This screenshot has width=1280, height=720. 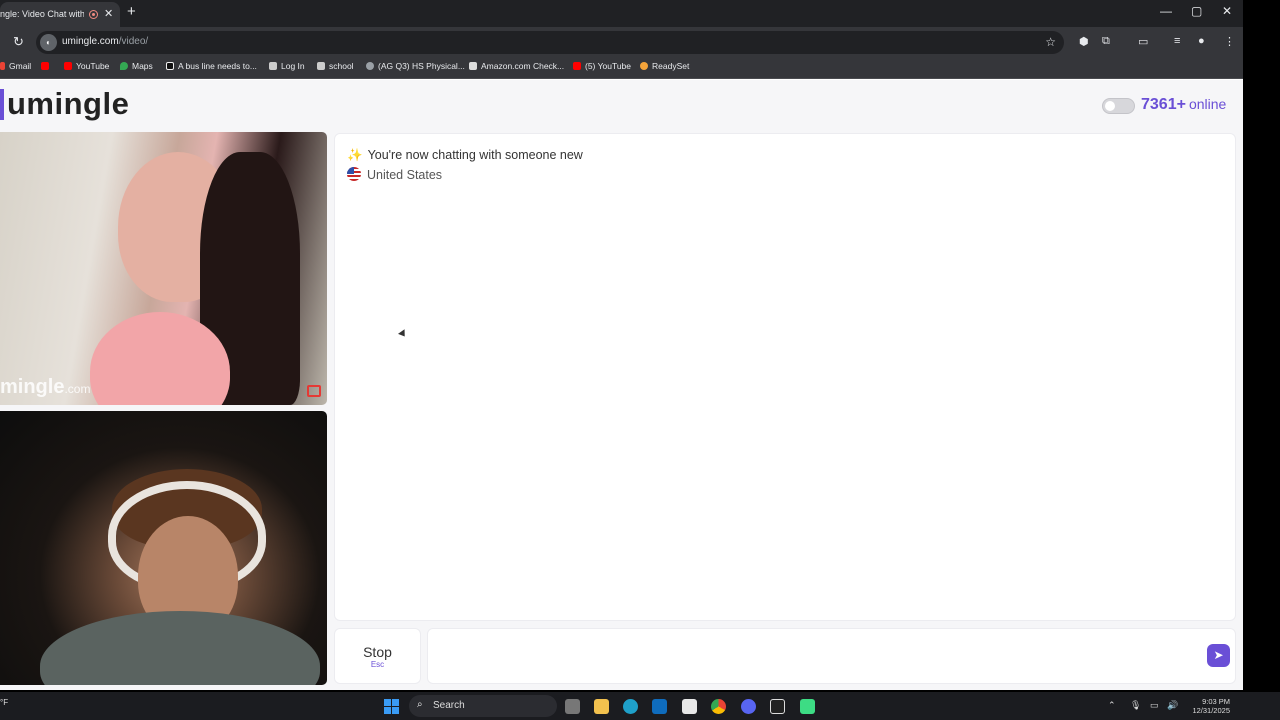 I want to click on edge-icon, so click(x=630, y=706).